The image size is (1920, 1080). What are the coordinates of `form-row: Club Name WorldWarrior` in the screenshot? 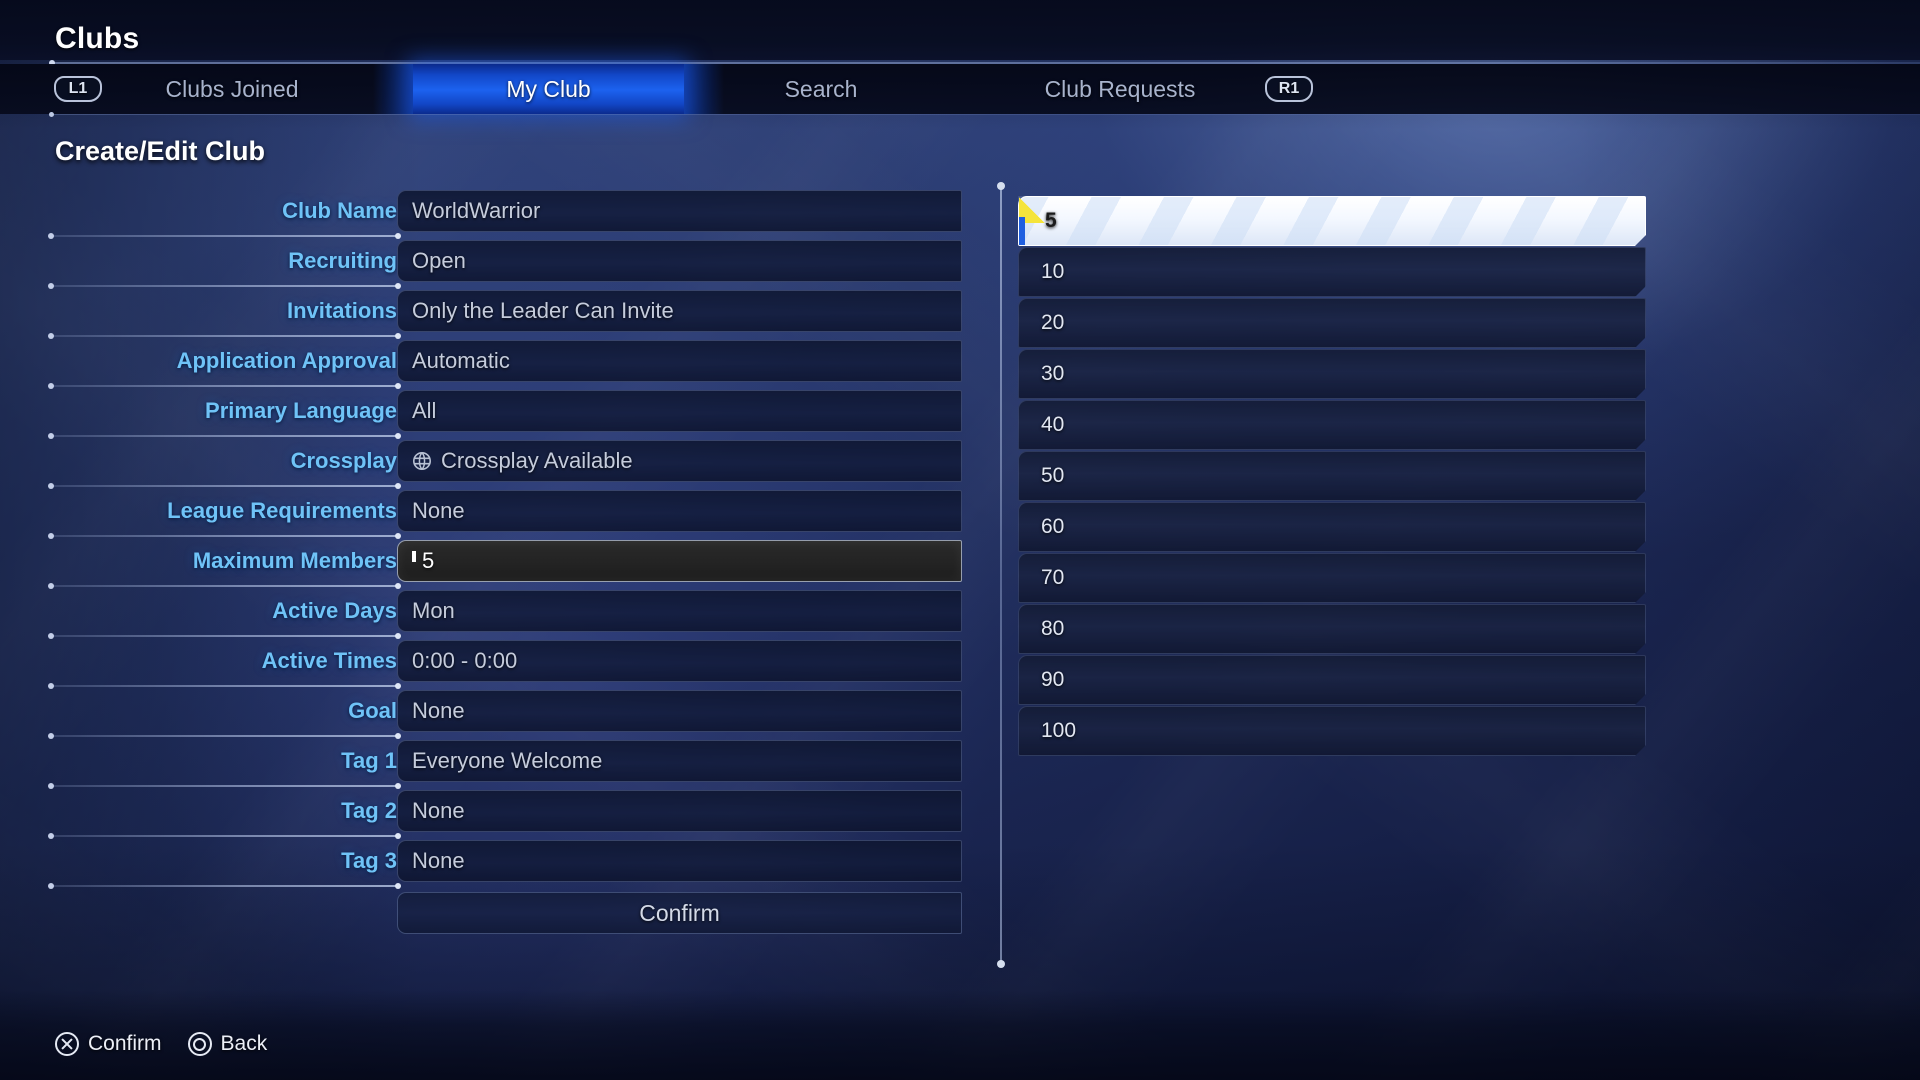 It's located at (505, 215).